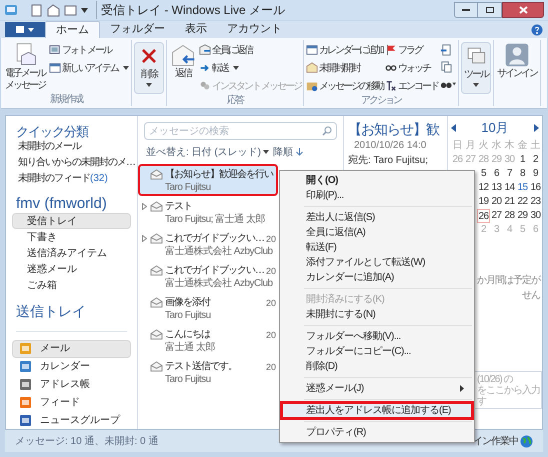 Image resolution: width=548 pixels, height=457 pixels. Describe the element at coordinates (496, 202) in the screenshot. I see `calendar-day: 20` at that location.